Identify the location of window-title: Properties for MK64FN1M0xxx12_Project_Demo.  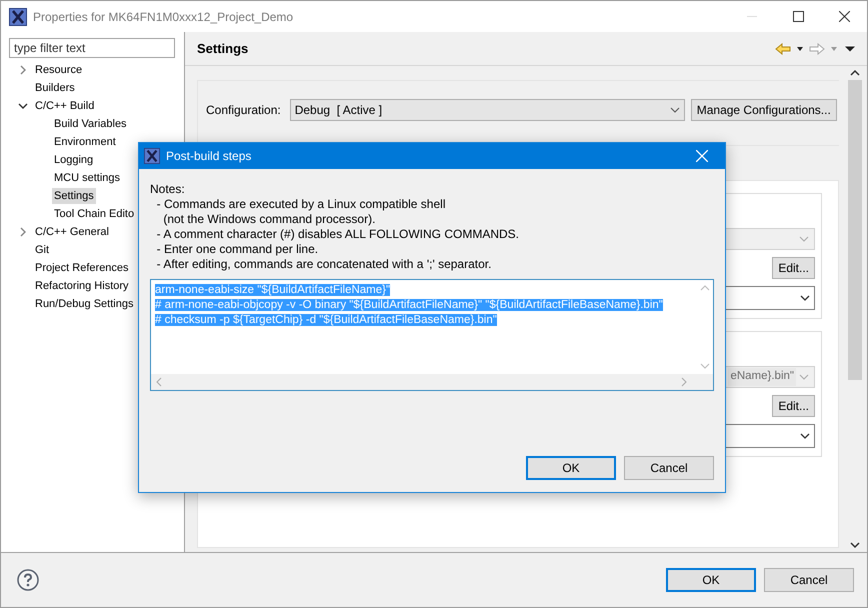
(163, 17).